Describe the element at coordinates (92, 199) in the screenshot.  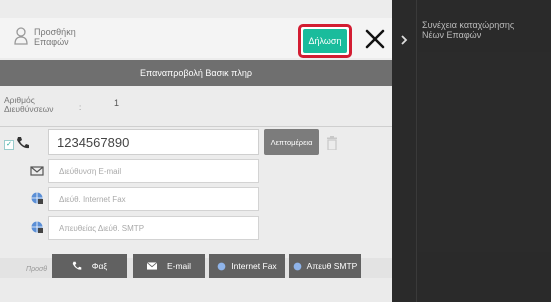
I see `internet-fax-placeholder: Διεύθ. Internet Fax` at that location.